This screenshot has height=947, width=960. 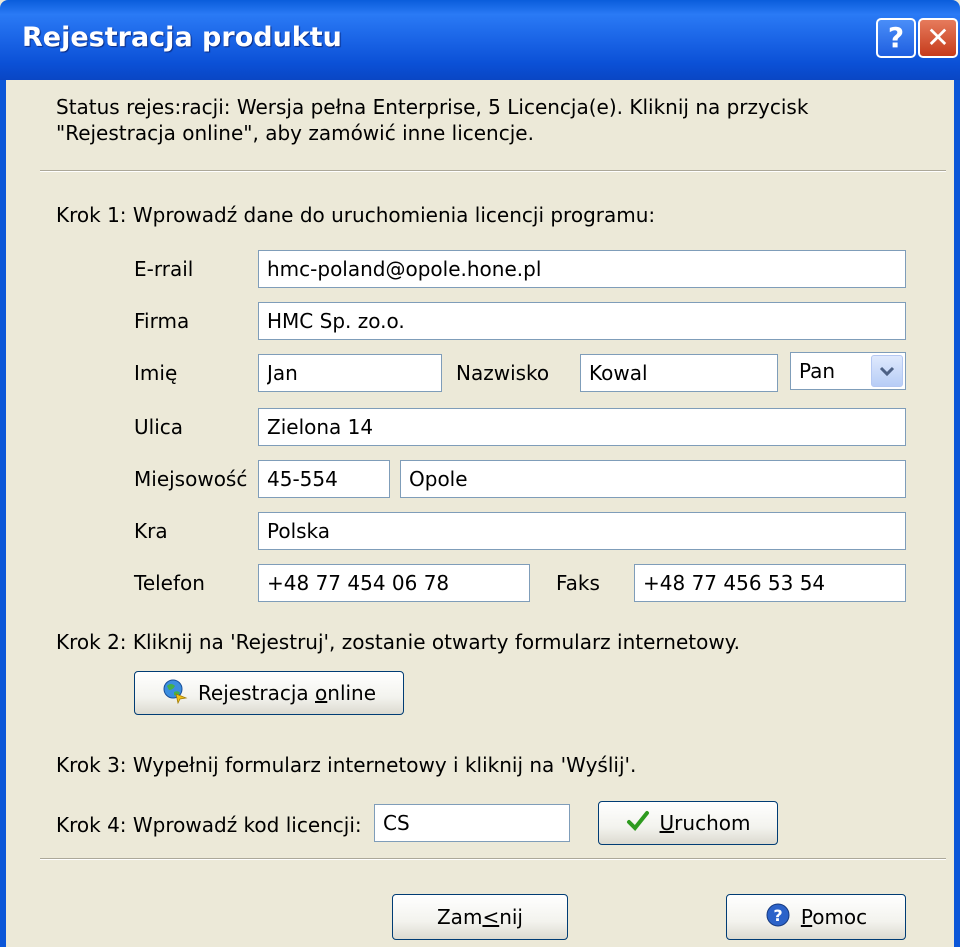 What do you see at coordinates (191, 479) in the screenshot?
I see `city-label: Miejsowość` at bounding box center [191, 479].